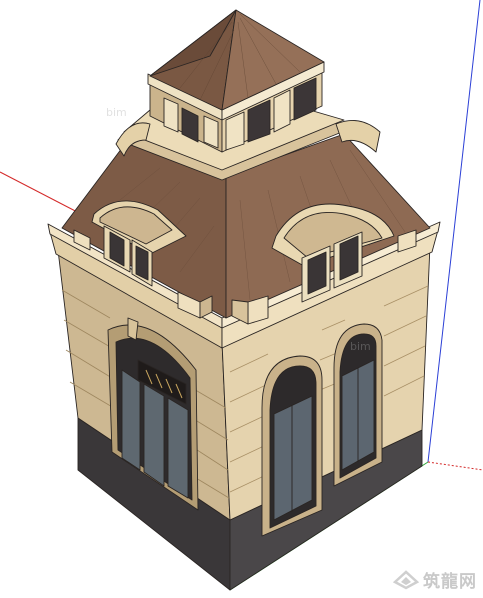 The width and height of the screenshot is (483, 598). Describe the element at coordinates (450, 582) in the screenshot. I see `watermark-text: 筑龍网` at that location.